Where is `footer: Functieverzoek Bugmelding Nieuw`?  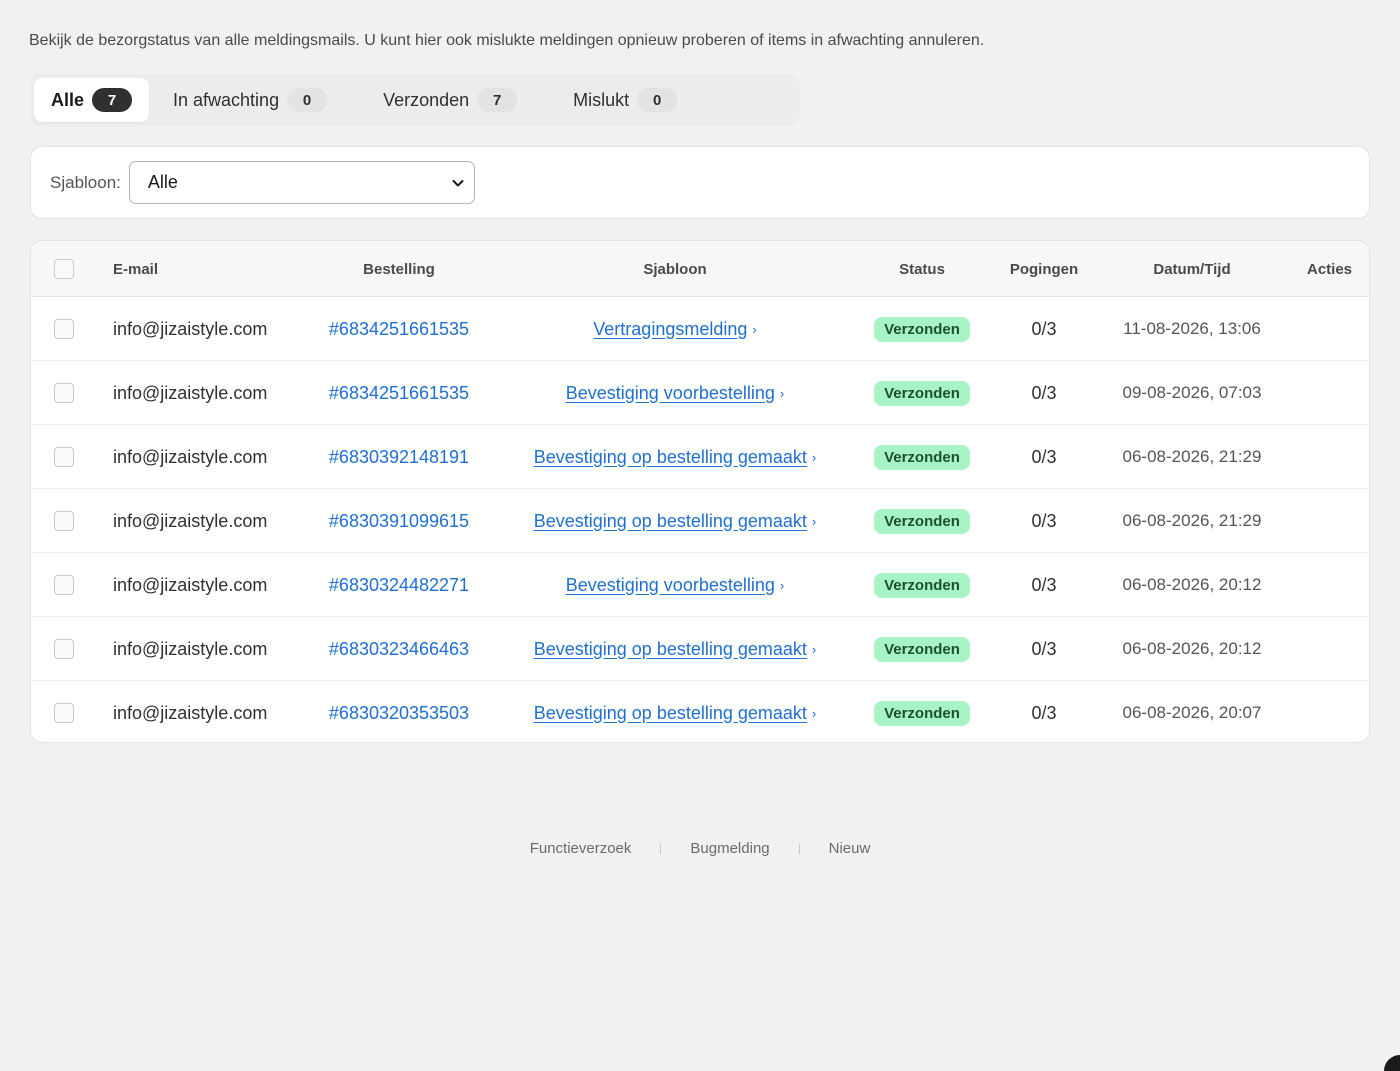 footer: Functieverzoek Bugmelding Nieuw is located at coordinates (700, 848).